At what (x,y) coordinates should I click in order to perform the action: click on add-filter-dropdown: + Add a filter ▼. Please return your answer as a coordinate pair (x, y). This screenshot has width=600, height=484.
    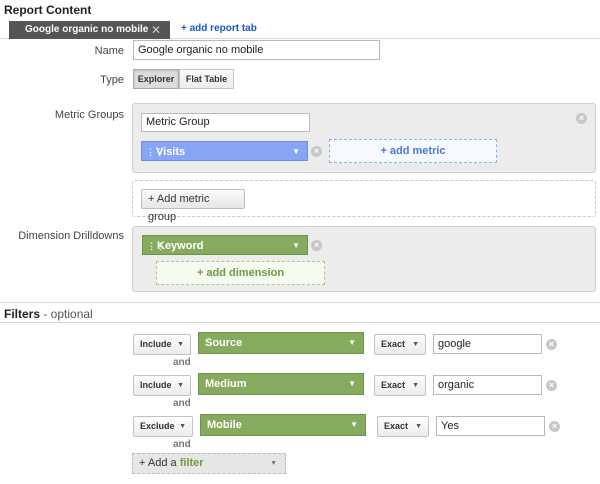
    Looking at the image, I should click on (209, 463).